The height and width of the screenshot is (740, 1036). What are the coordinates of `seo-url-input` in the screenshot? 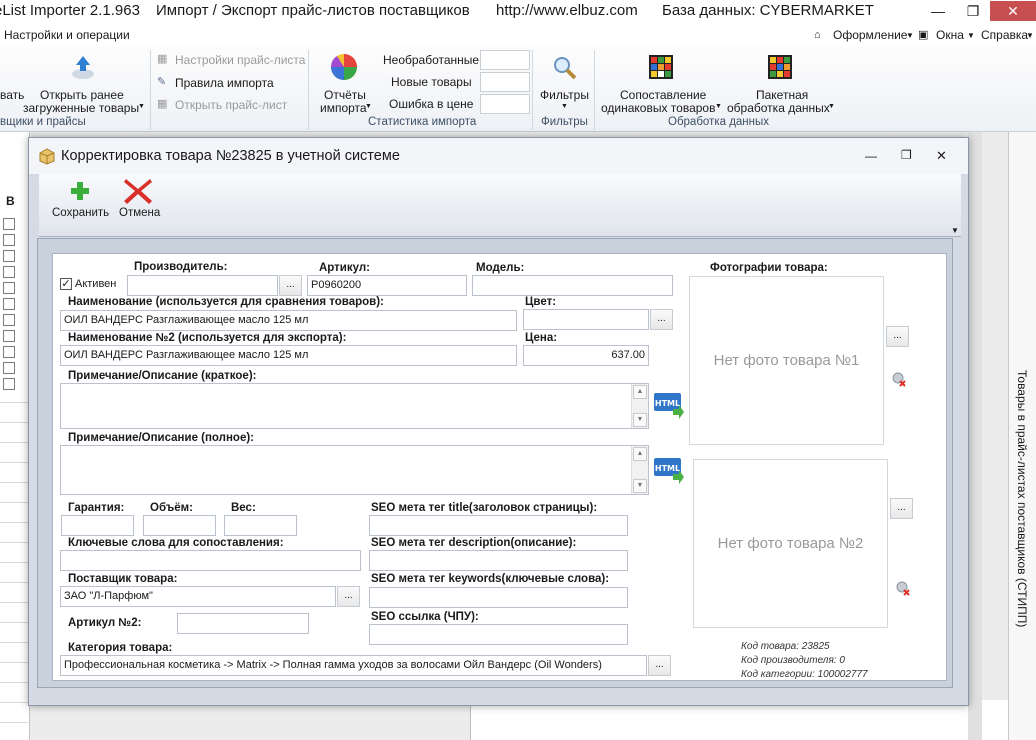 It's located at (498, 634).